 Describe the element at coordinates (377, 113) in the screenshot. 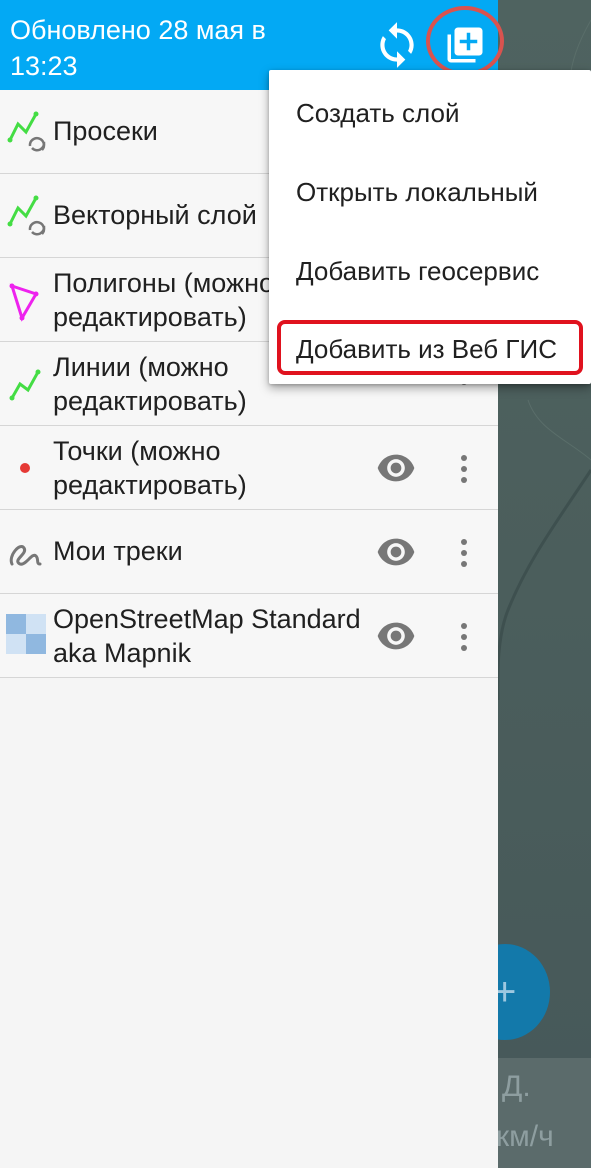

I see `menu-item-create-layer: Создать слой` at that location.